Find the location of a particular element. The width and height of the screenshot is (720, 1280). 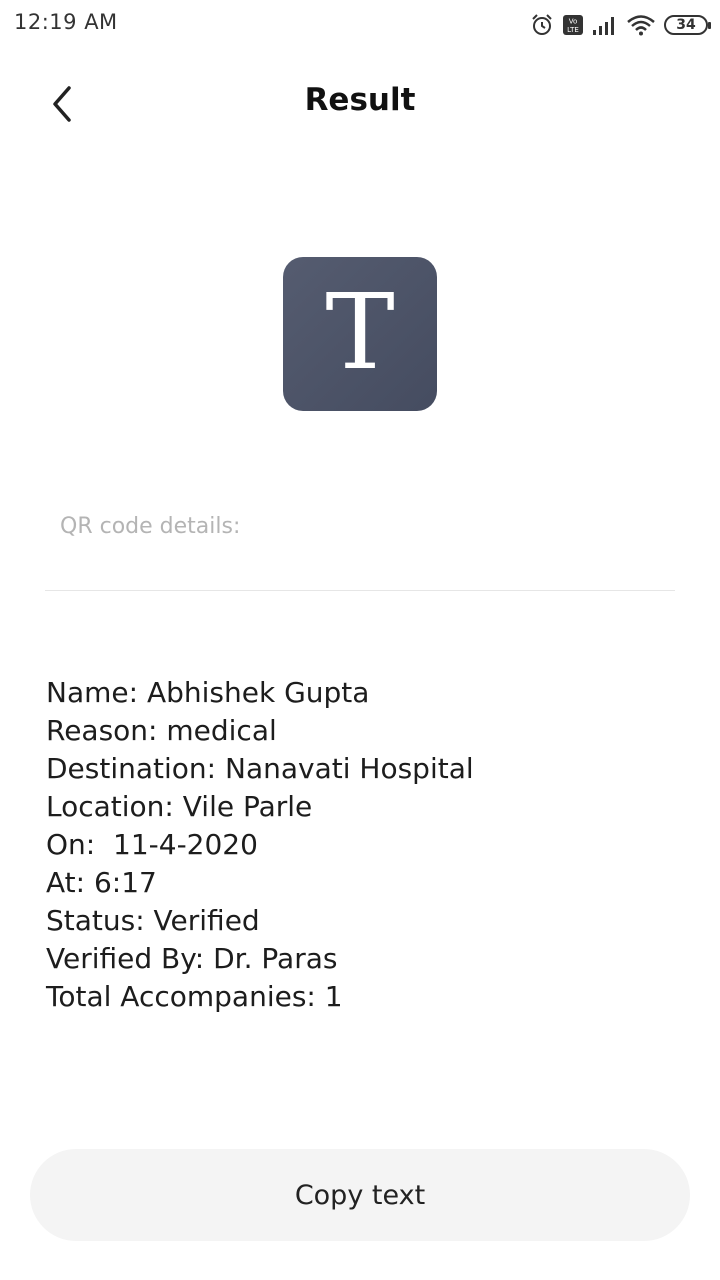

status-bar: 12:19 AM Vo LTE 34 is located at coordinates (360, 24).